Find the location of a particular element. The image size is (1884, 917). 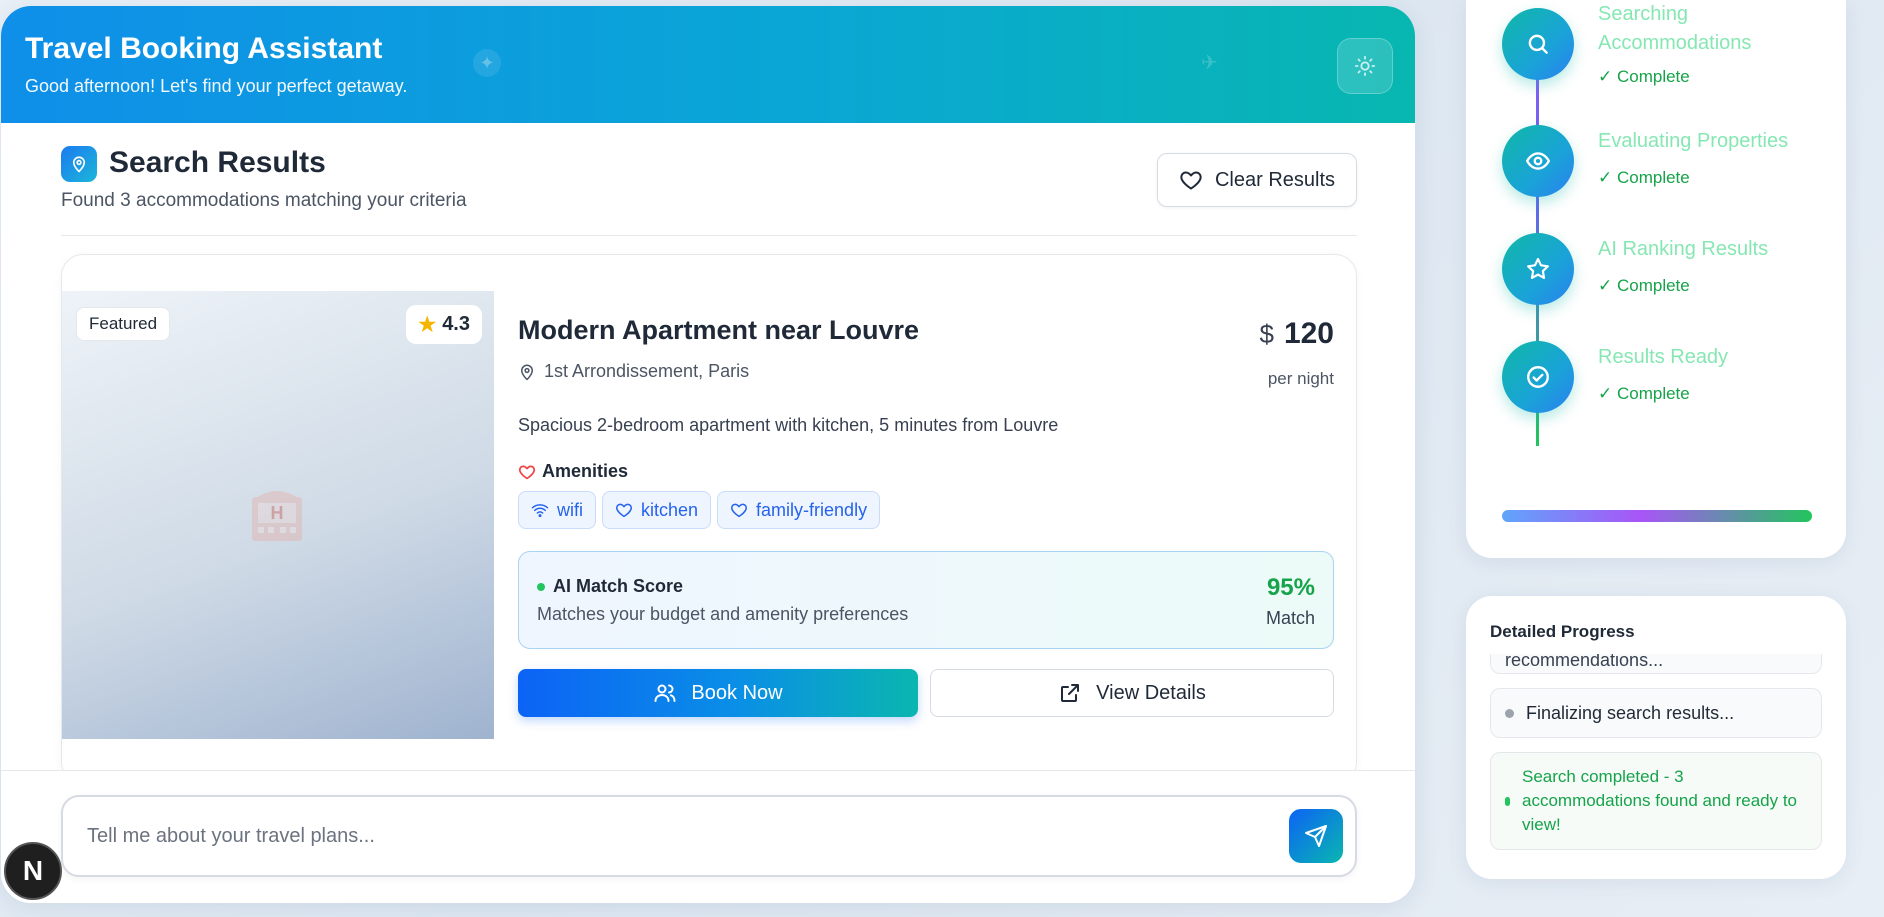

theme-toggle-button is located at coordinates (1365, 66).